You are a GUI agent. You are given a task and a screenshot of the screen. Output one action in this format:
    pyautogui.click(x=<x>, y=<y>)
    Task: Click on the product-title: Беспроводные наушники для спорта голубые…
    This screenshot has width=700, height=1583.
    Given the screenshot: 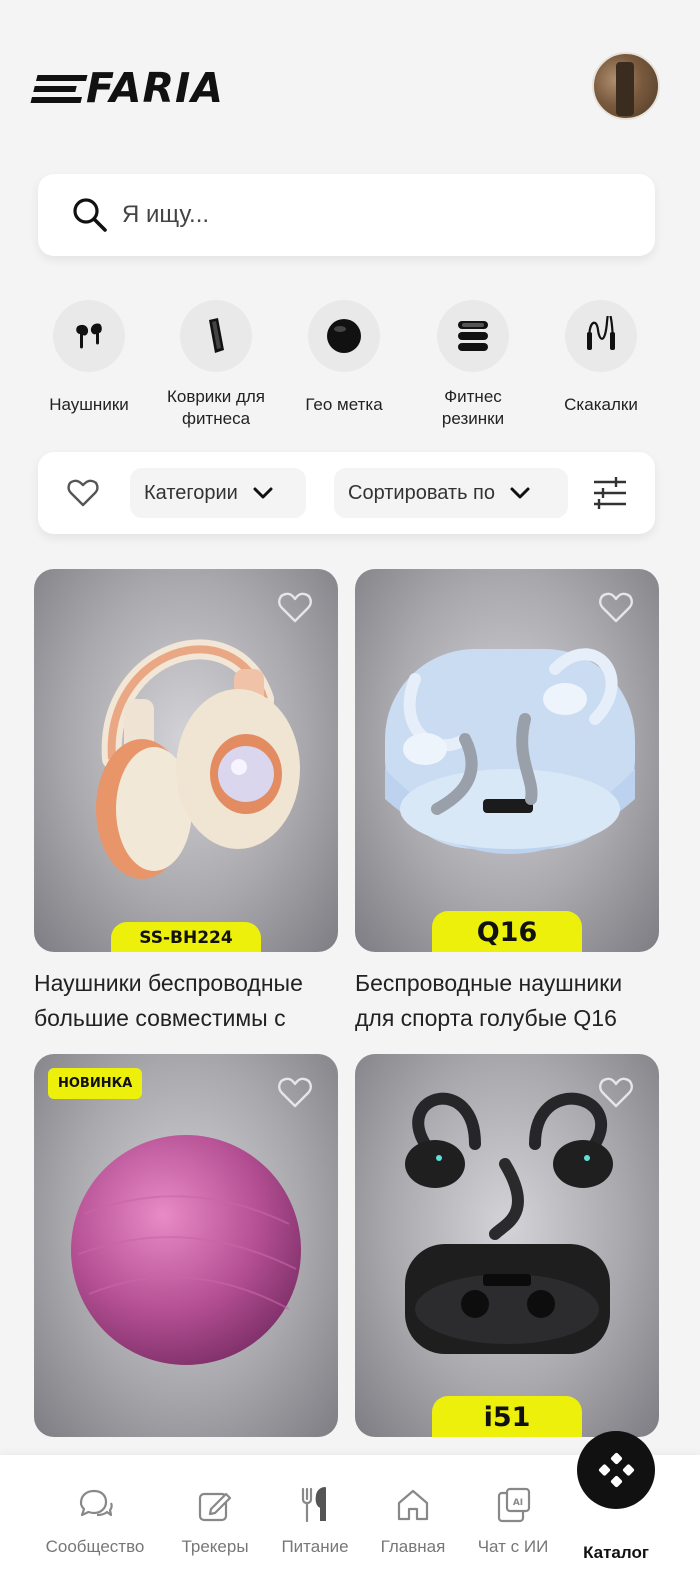 What is the action you would take?
    pyautogui.click(x=510, y=1001)
    